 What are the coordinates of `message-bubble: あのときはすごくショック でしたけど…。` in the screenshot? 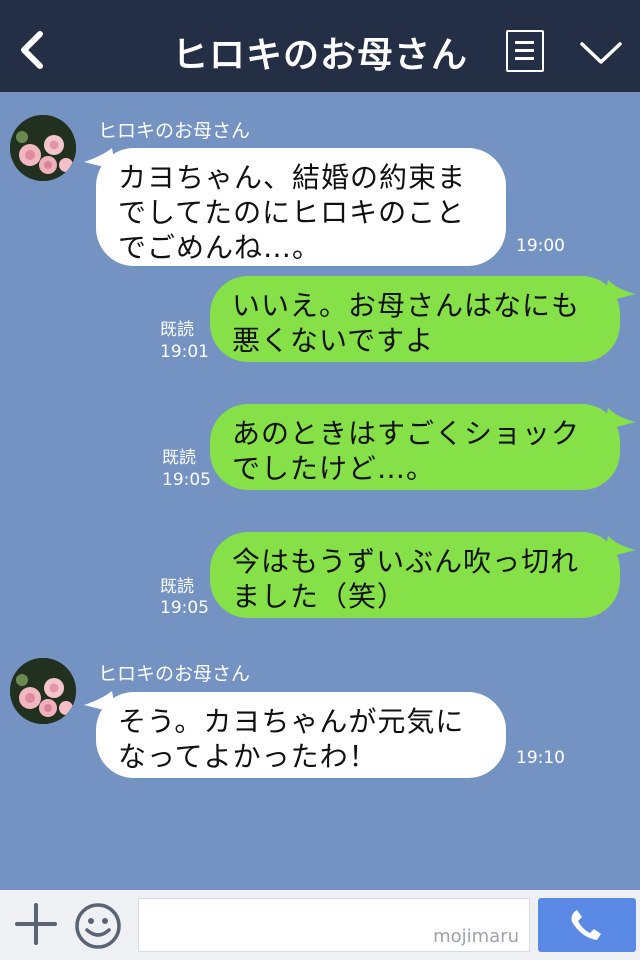 It's located at (415, 447).